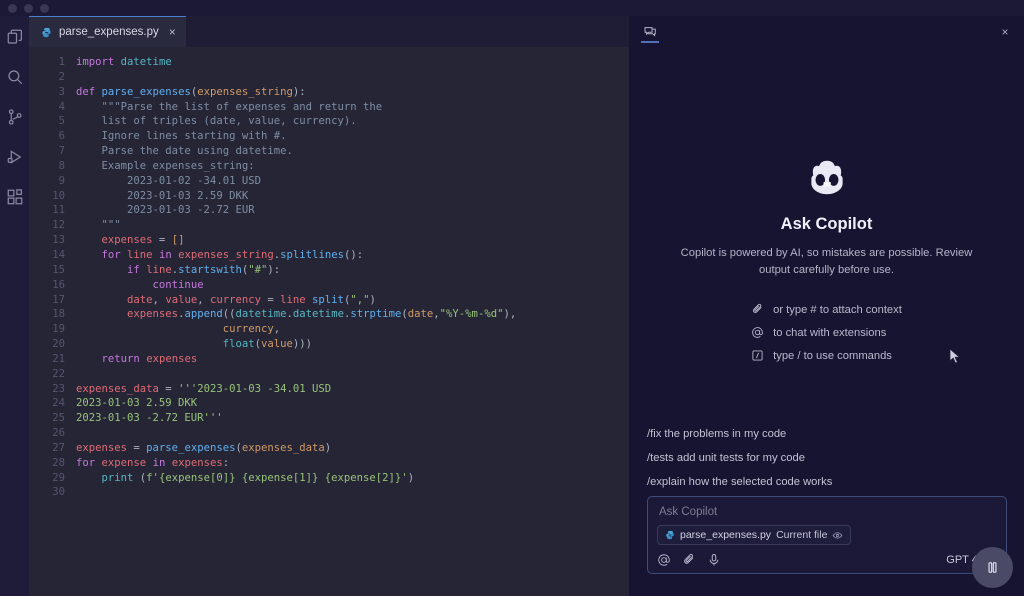 This screenshot has height=596, width=1024. What do you see at coordinates (826, 224) in the screenshot?
I see `copilot-title: Ask Copilot` at bounding box center [826, 224].